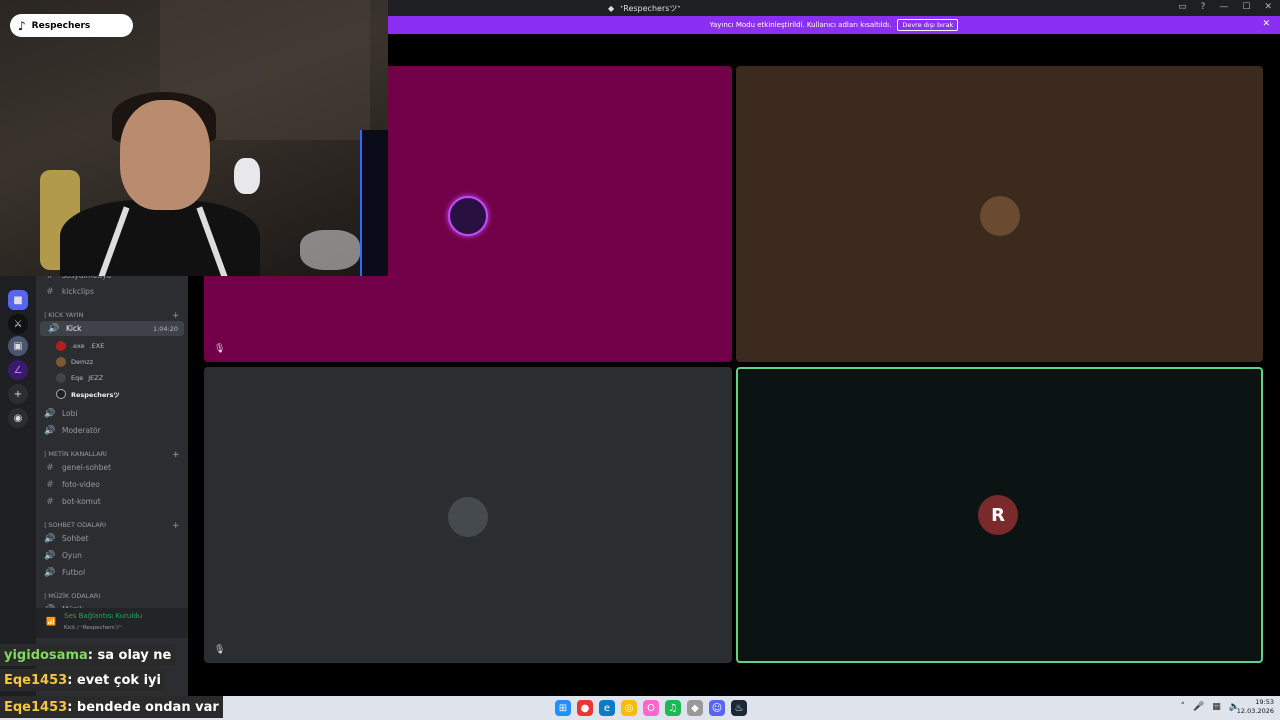 The image size is (1280, 720). Describe the element at coordinates (1223, 7) in the screenshot. I see `minimize-button: —` at that location.